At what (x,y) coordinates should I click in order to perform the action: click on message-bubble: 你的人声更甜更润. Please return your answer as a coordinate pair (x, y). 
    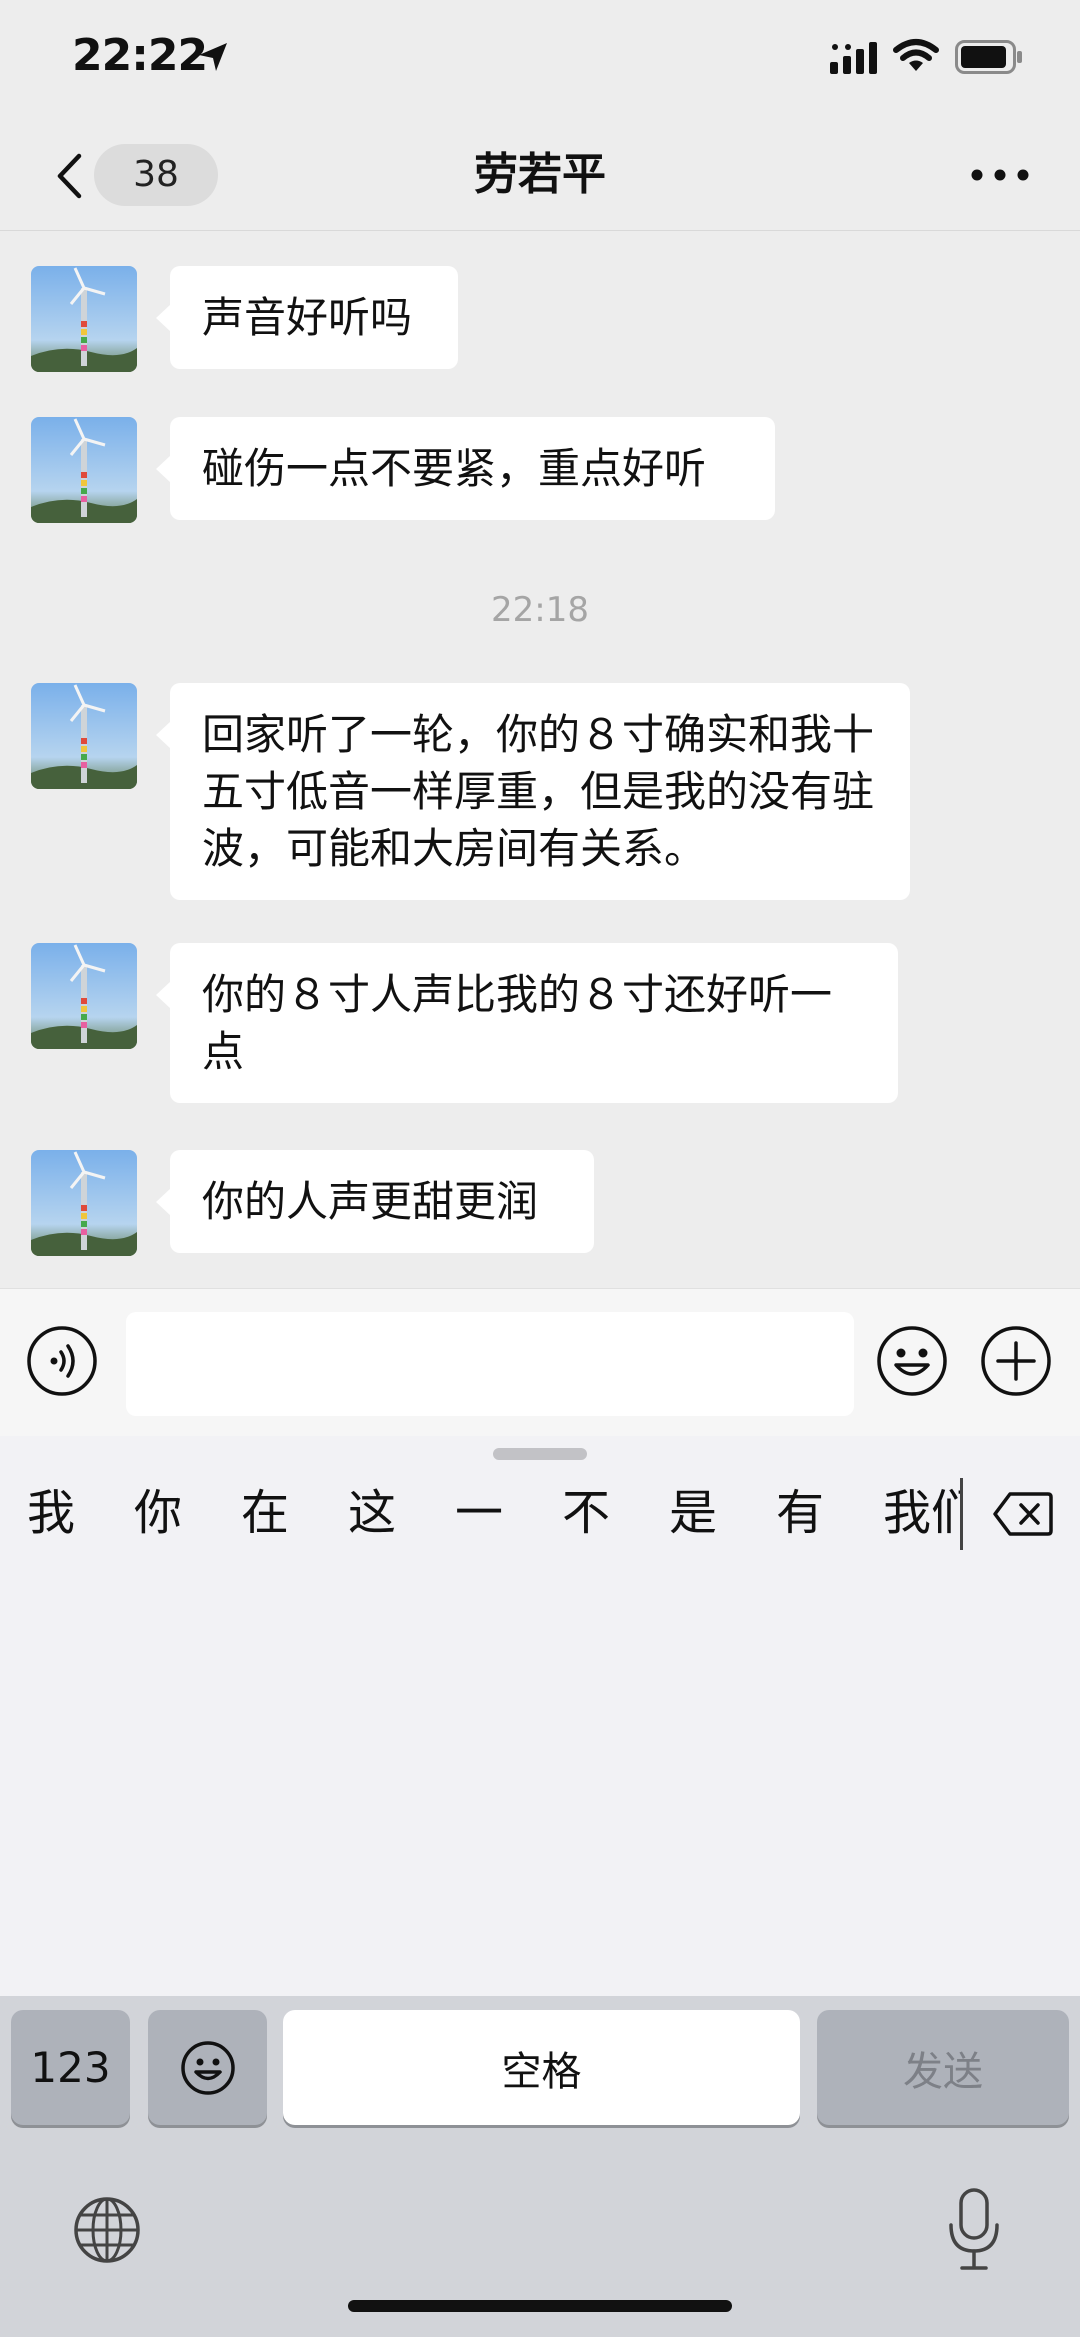
    Looking at the image, I should click on (375, 1201).